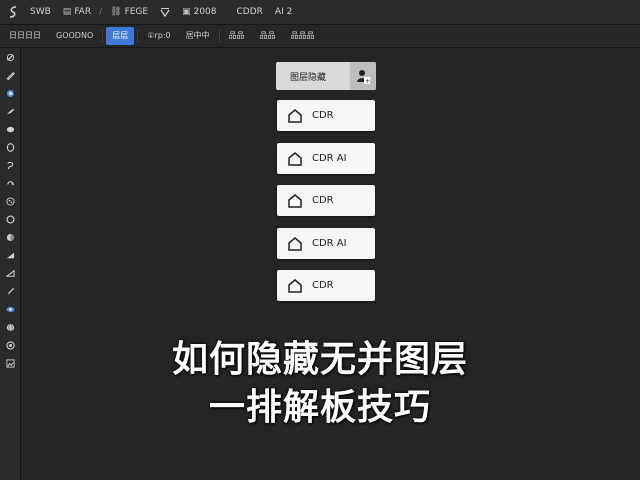  Describe the element at coordinates (268, 36) in the screenshot. I see `toolbar-button-7: 品品` at that location.